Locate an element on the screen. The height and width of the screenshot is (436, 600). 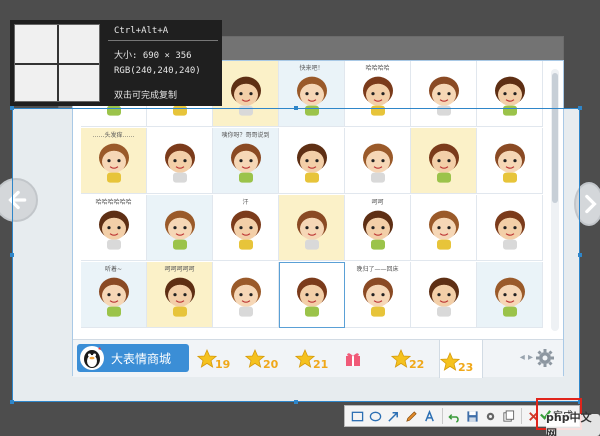
text-tool-button is located at coordinates (429, 416).